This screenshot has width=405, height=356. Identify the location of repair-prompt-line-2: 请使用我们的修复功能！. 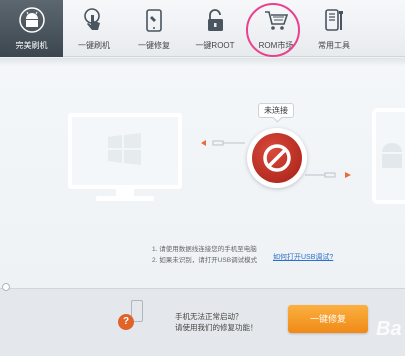
(216, 327).